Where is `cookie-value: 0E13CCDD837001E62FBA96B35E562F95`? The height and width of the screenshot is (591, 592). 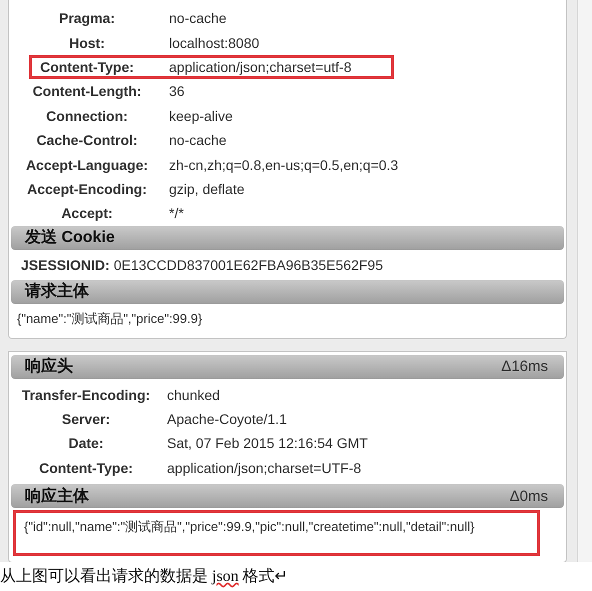
cookie-value: 0E13CCDD837001E62FBA96B35E562F95 is located at coordinates (248, 264).